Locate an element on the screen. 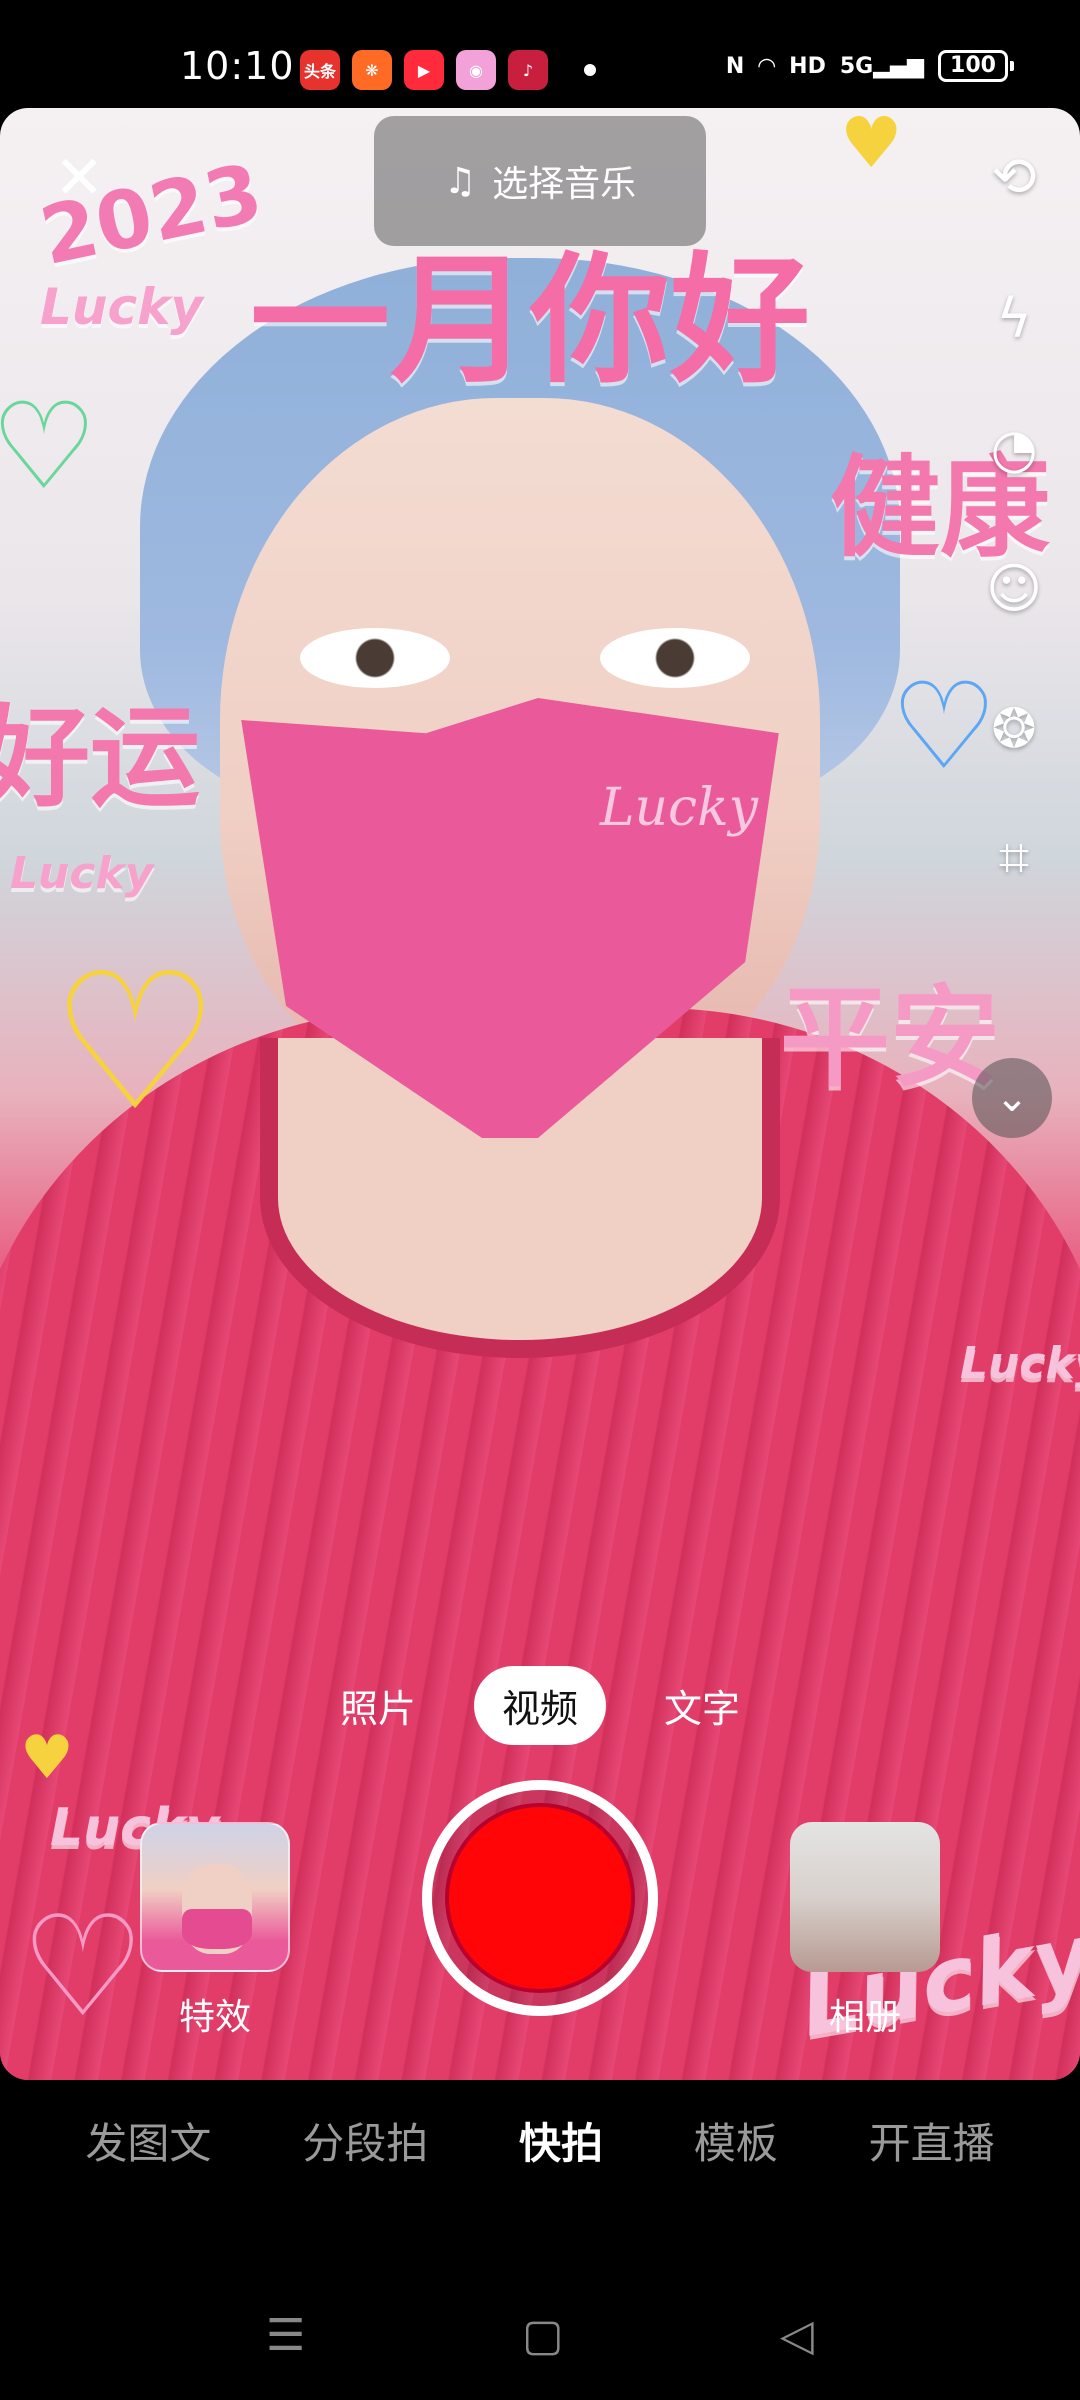  album-label: 相册 is located at coordinates (864, 2017).